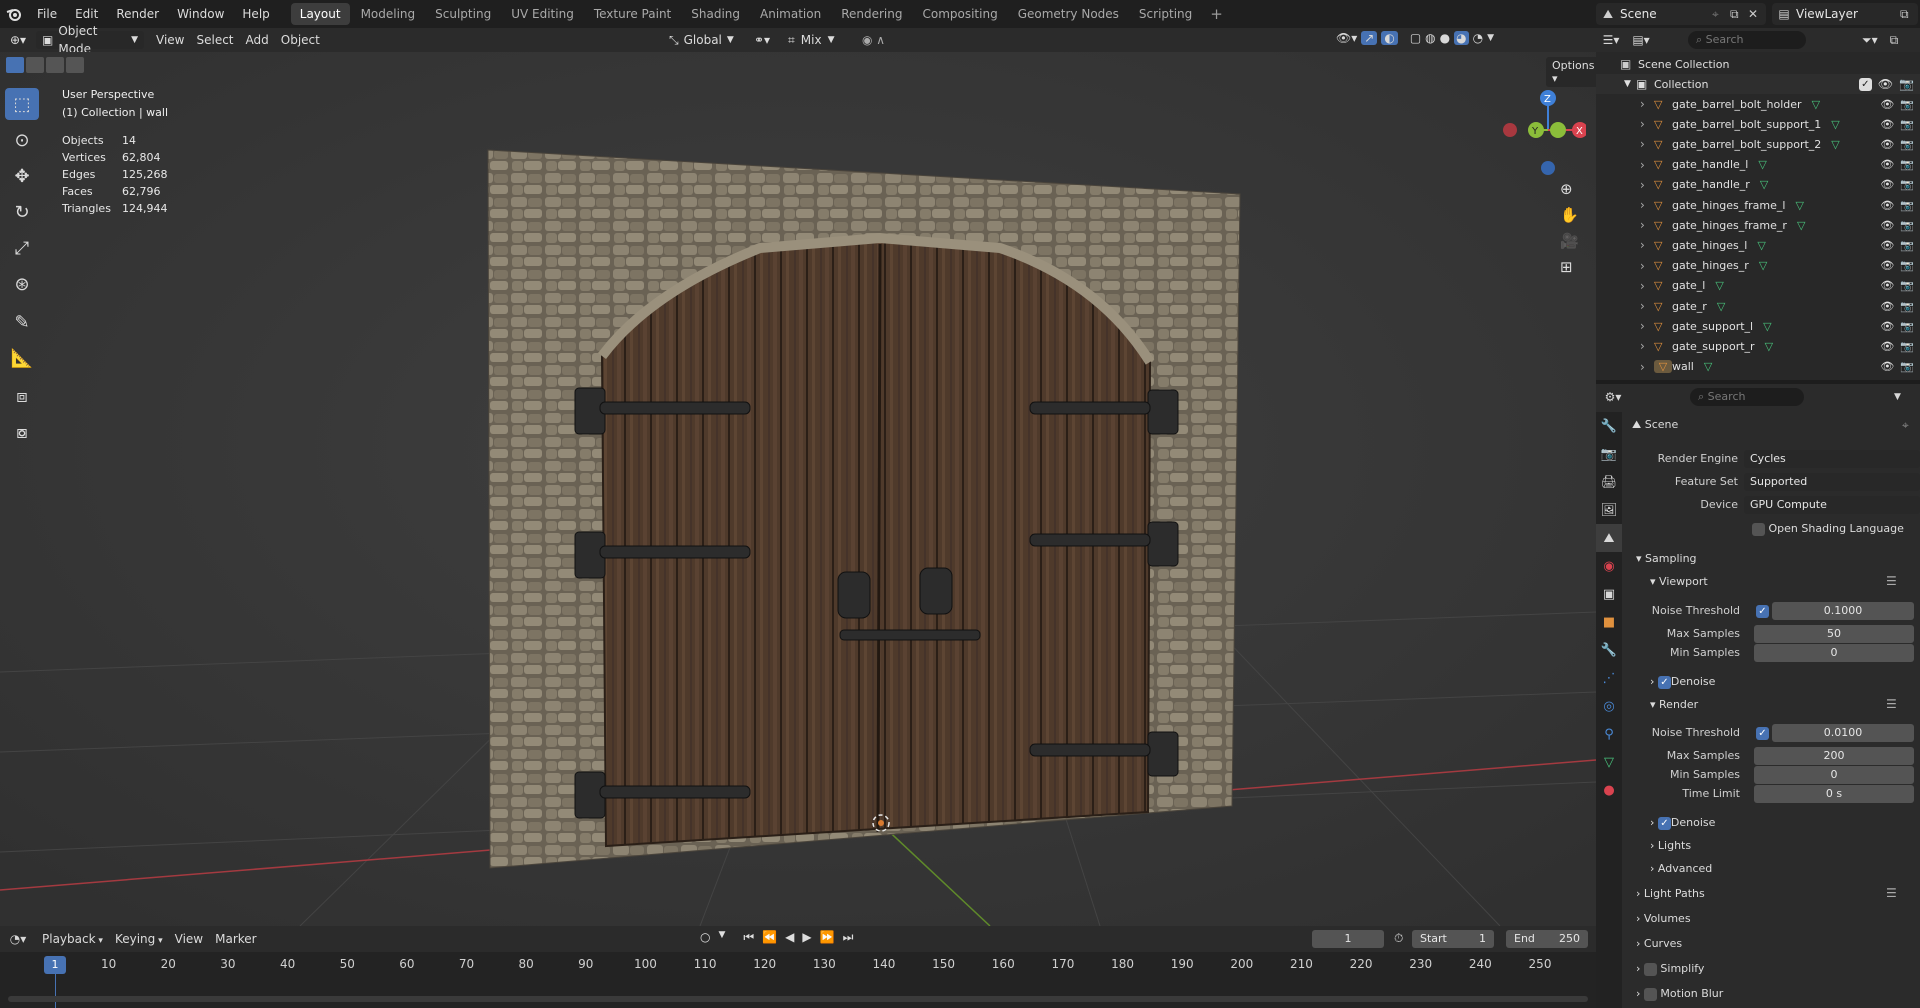 The height and width of the screenshot is (1008, 1920). Describe the element at coordinates (1681, 14) in the screenshot. I see `scene-selector: ⛰ Scene ⌖ ⧉ ✕` at that location.